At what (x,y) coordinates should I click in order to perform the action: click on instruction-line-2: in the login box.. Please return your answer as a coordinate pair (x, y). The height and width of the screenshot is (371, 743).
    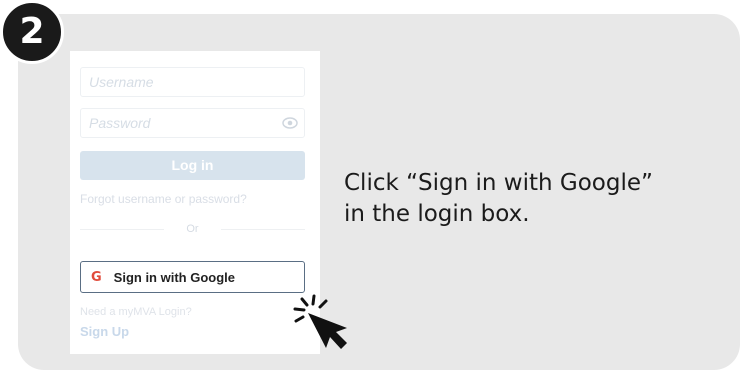
    Looking at the image, I should click on (437, 214).